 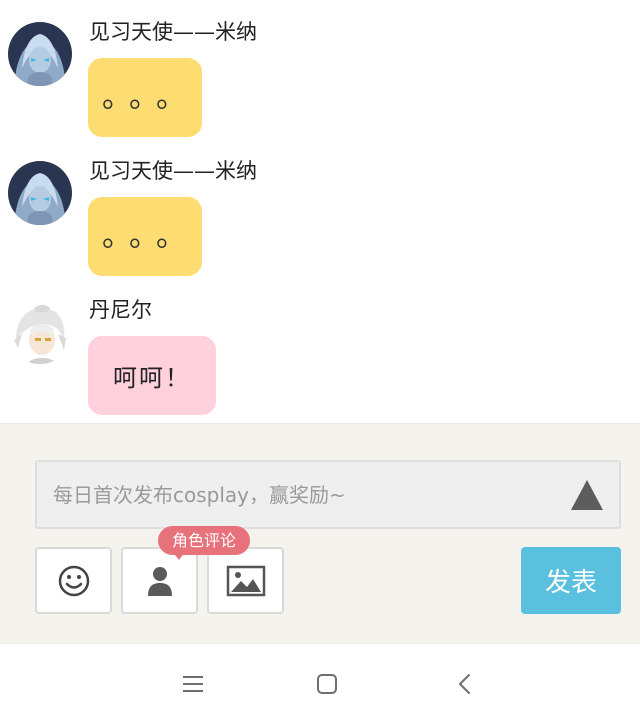 I want to click on message-bubble: 呵呵！, so click(x=152, y=375).